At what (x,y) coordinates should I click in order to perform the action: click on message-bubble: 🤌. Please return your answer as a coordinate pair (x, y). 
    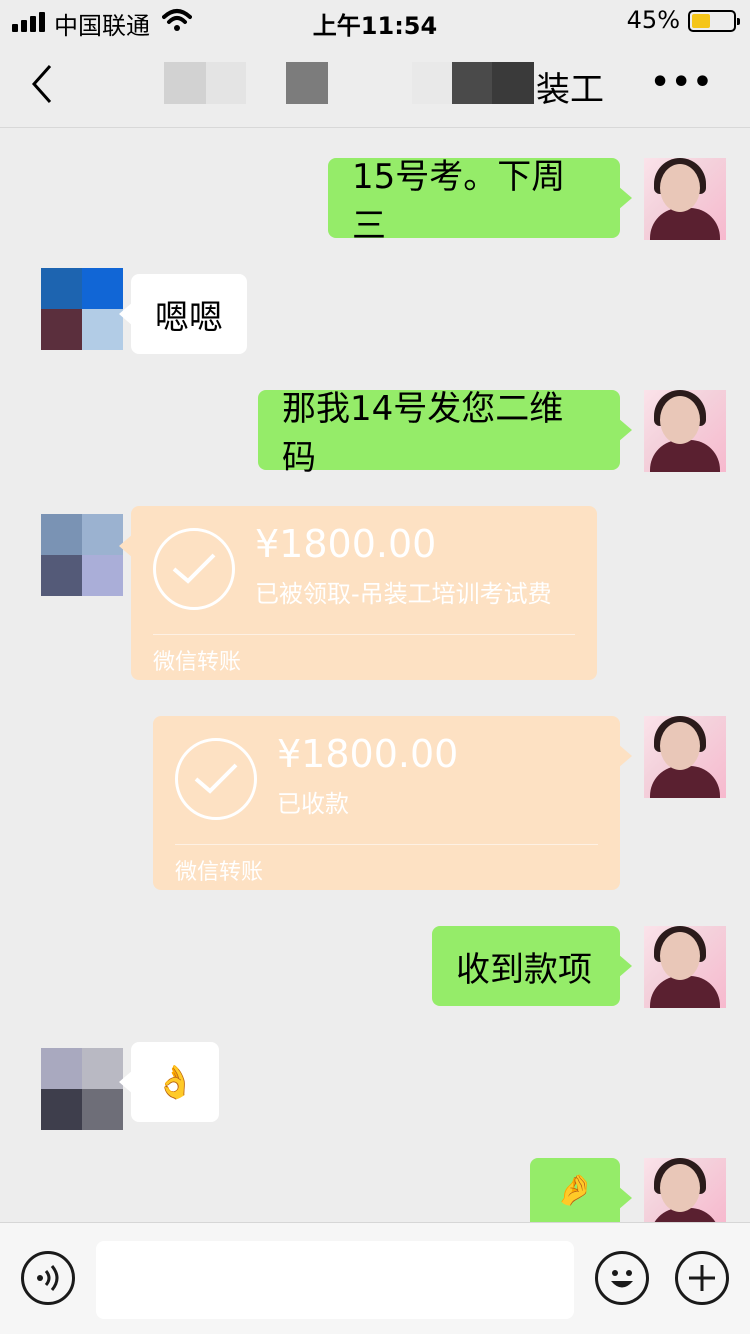
    Looking at the image, I should click on (581, 1190).